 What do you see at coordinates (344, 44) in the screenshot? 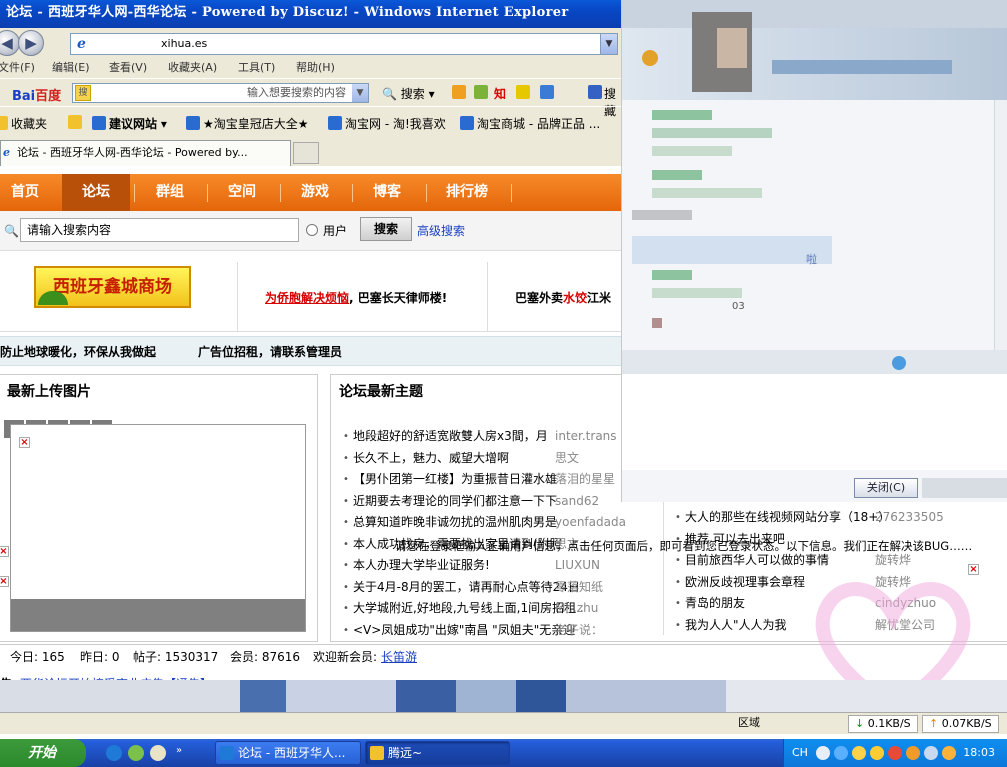
I see `address-field: e xihua.es ▼` at bounding box center [344, 44].